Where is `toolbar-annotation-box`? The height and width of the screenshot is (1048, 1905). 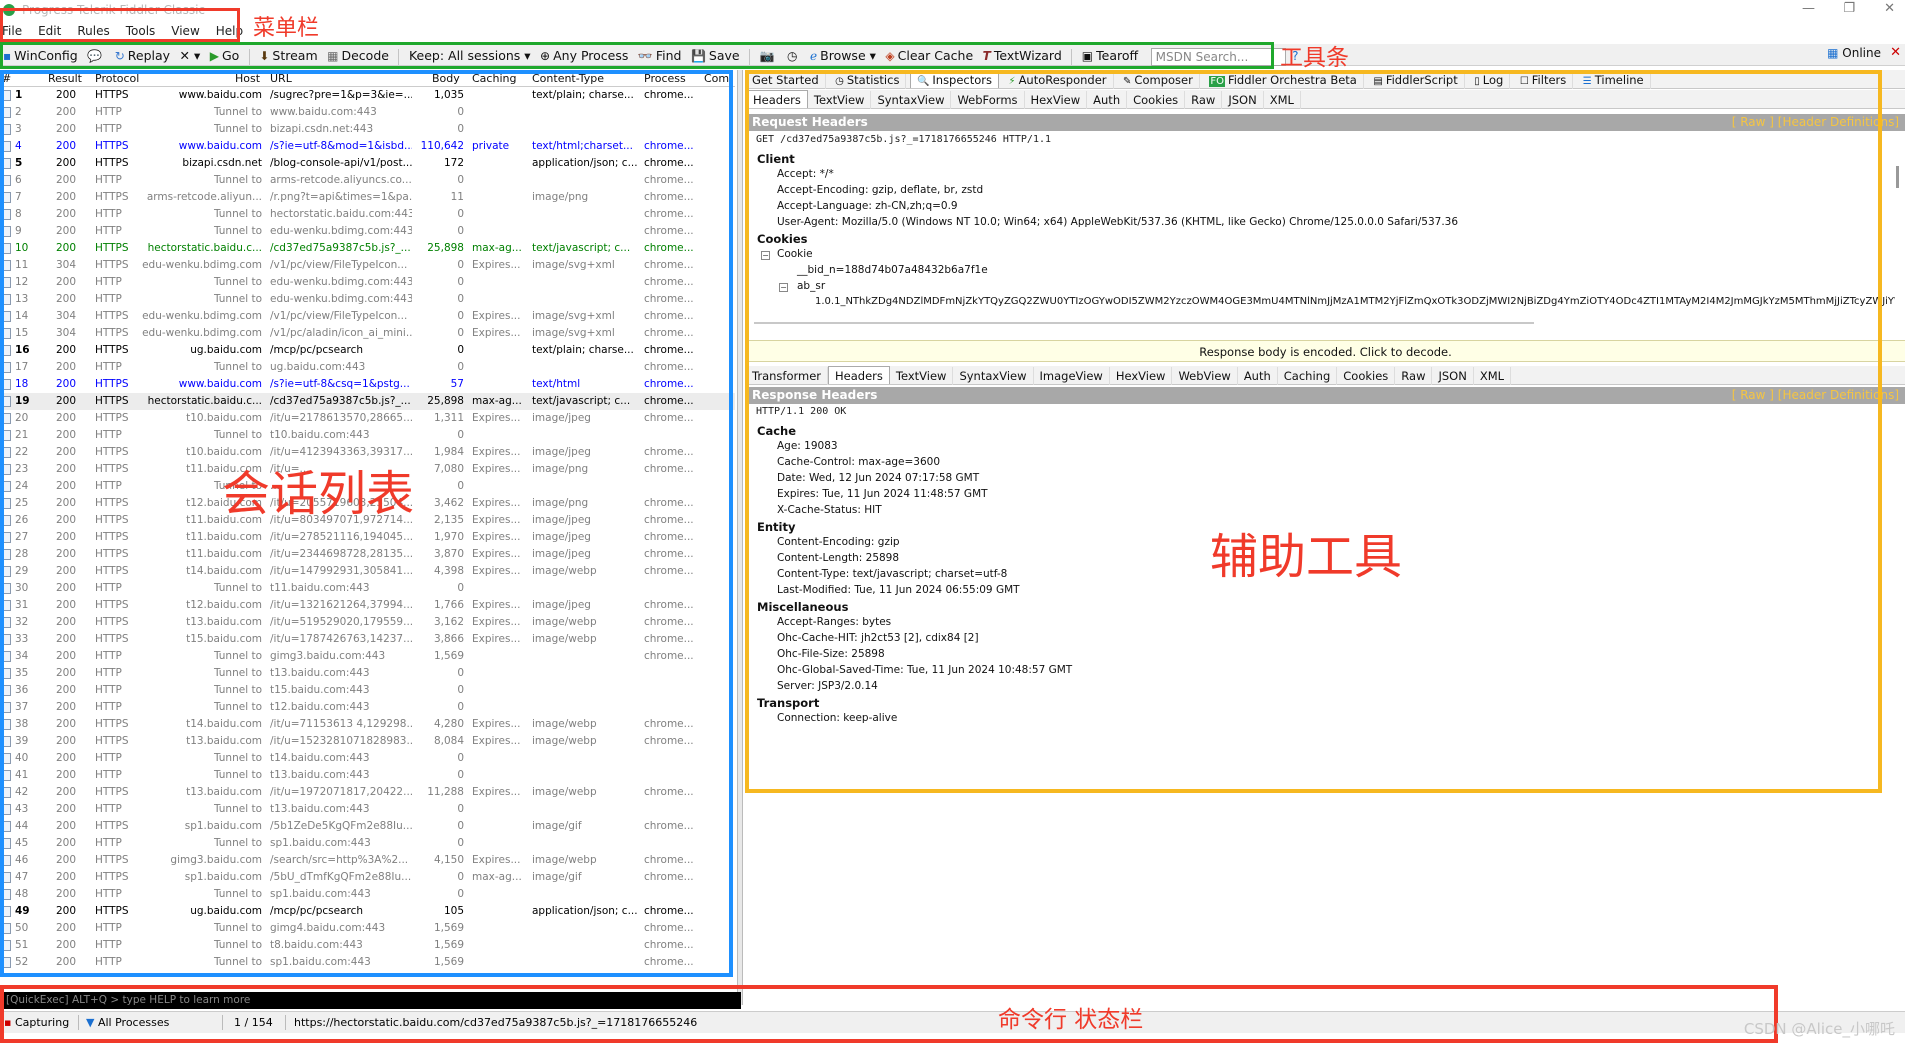 toolbar-annotation-box is located at coordinates (637, 55).